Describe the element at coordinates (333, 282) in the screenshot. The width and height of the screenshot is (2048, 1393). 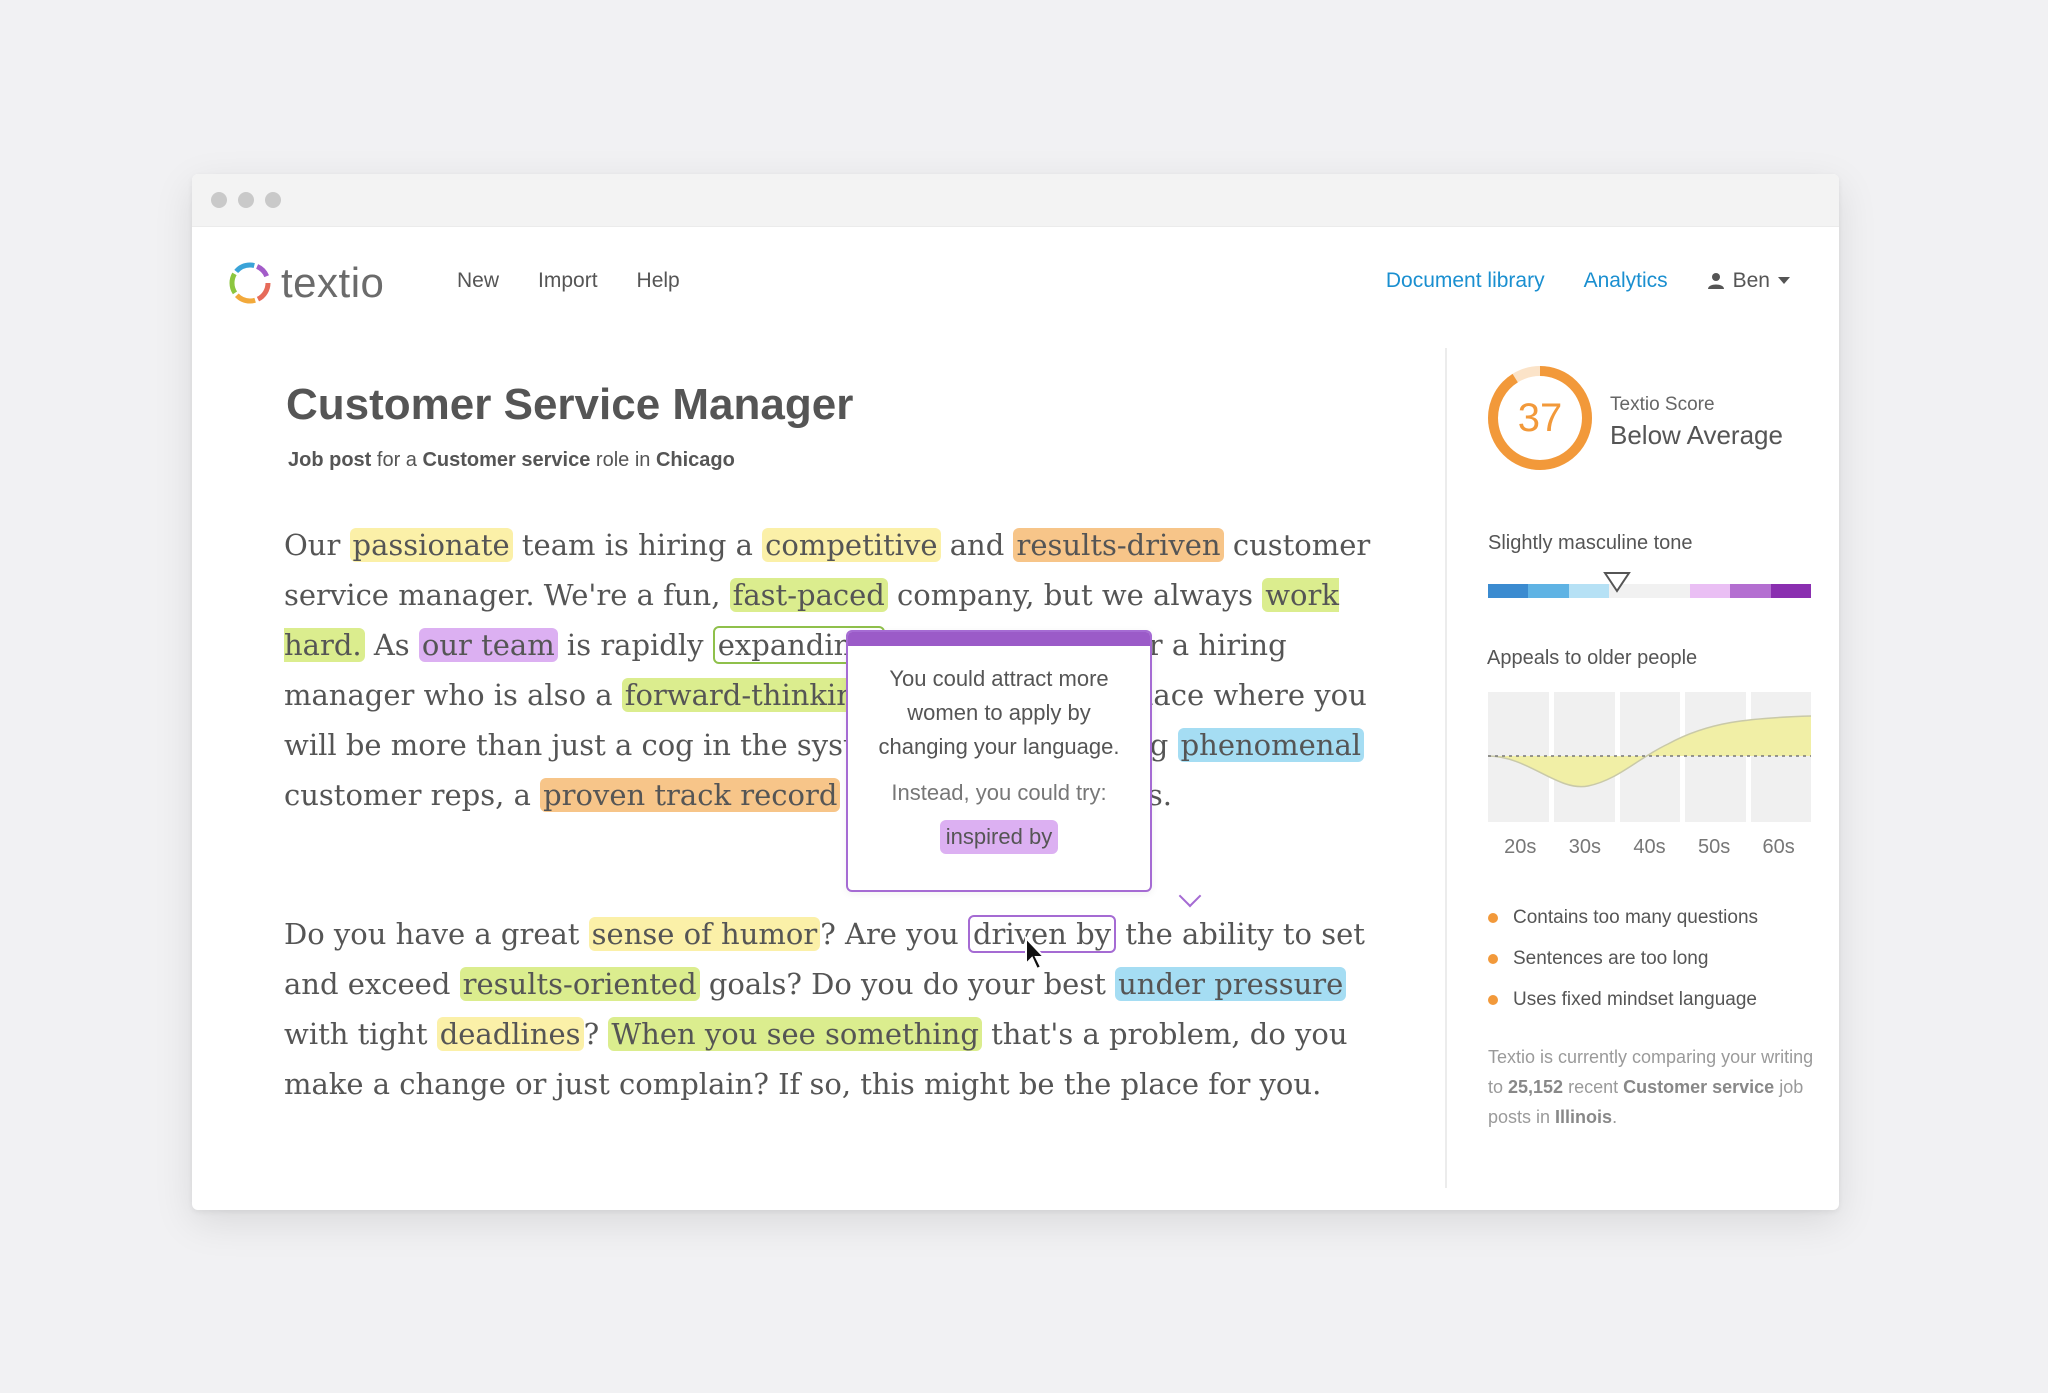
I see `logo-text: textio` at that location.